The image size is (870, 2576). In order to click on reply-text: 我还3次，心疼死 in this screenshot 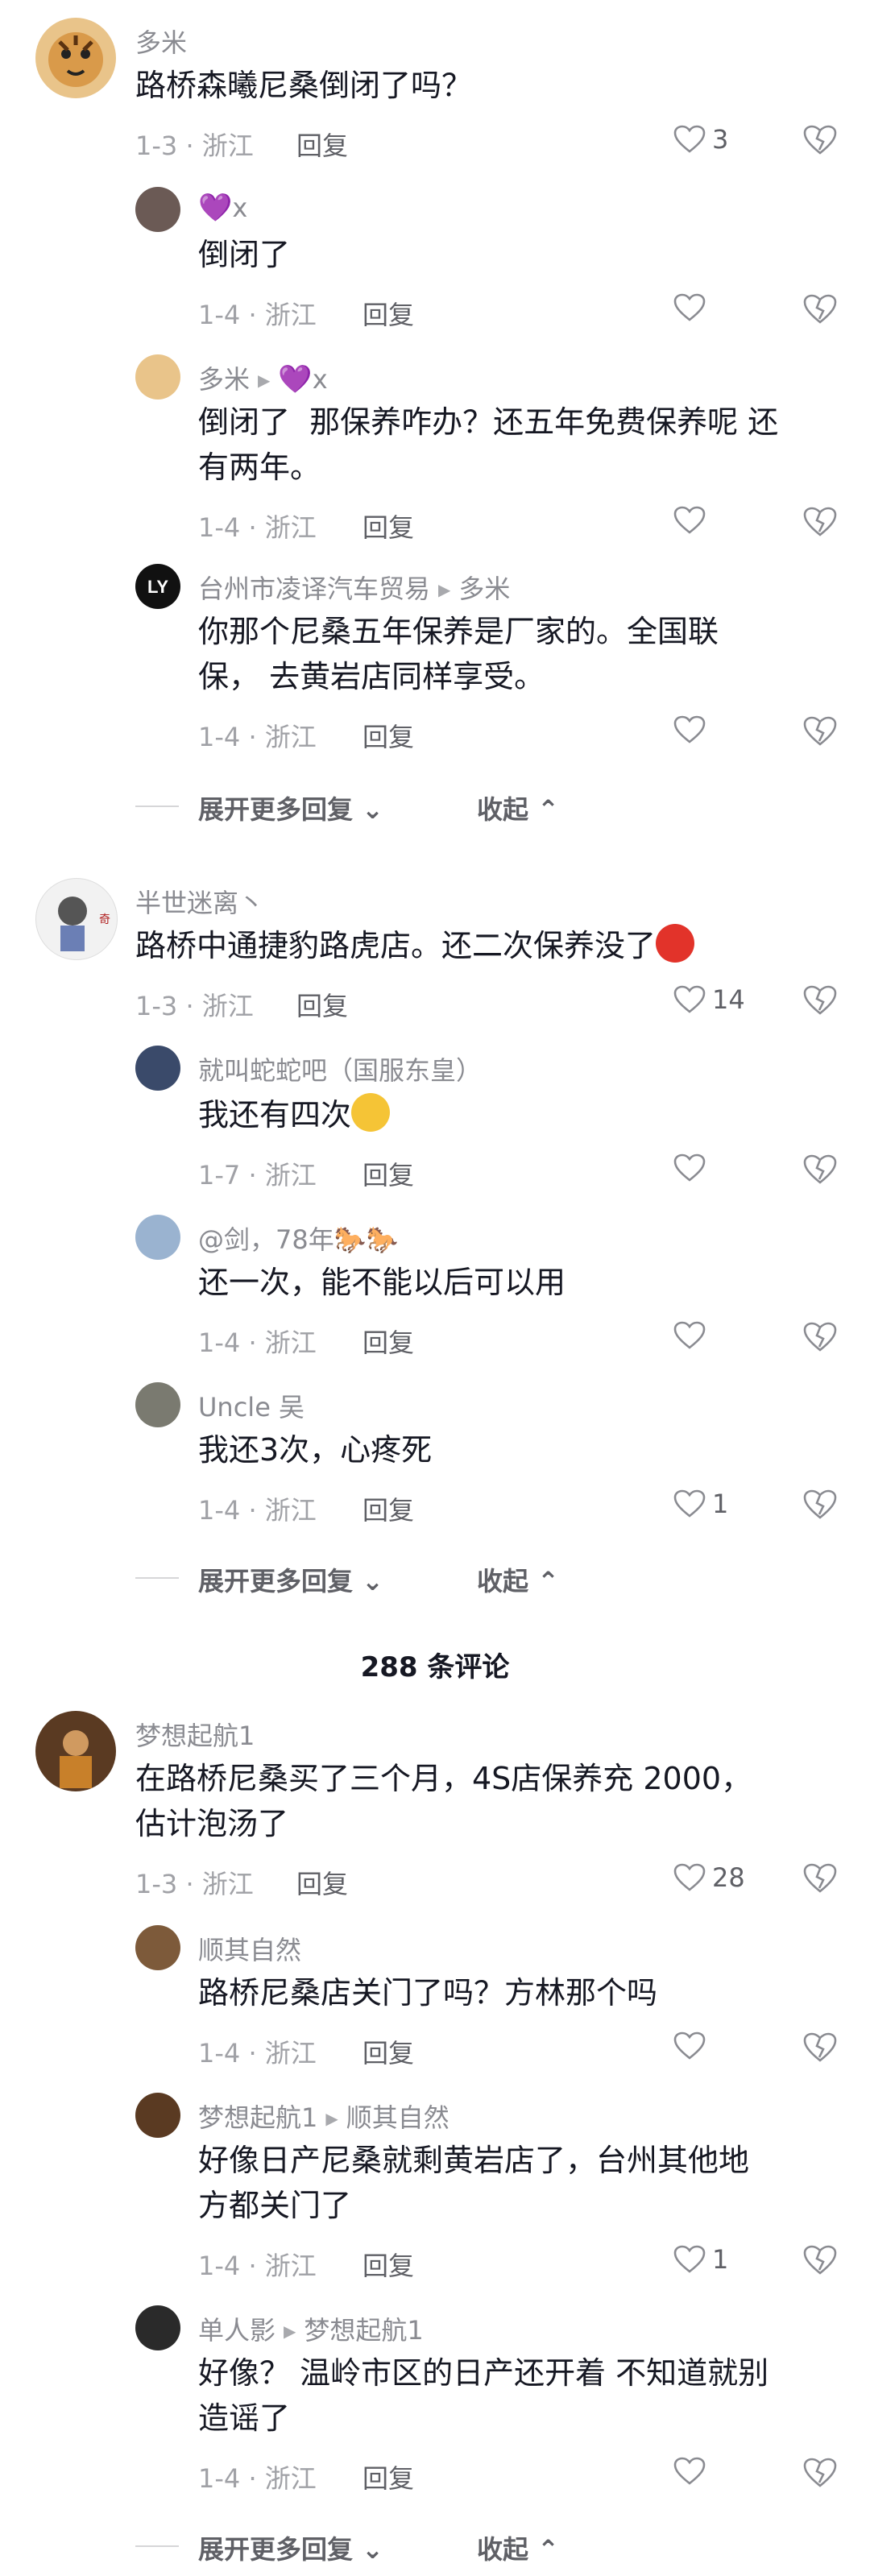, I will do `click(316, 1450)`.